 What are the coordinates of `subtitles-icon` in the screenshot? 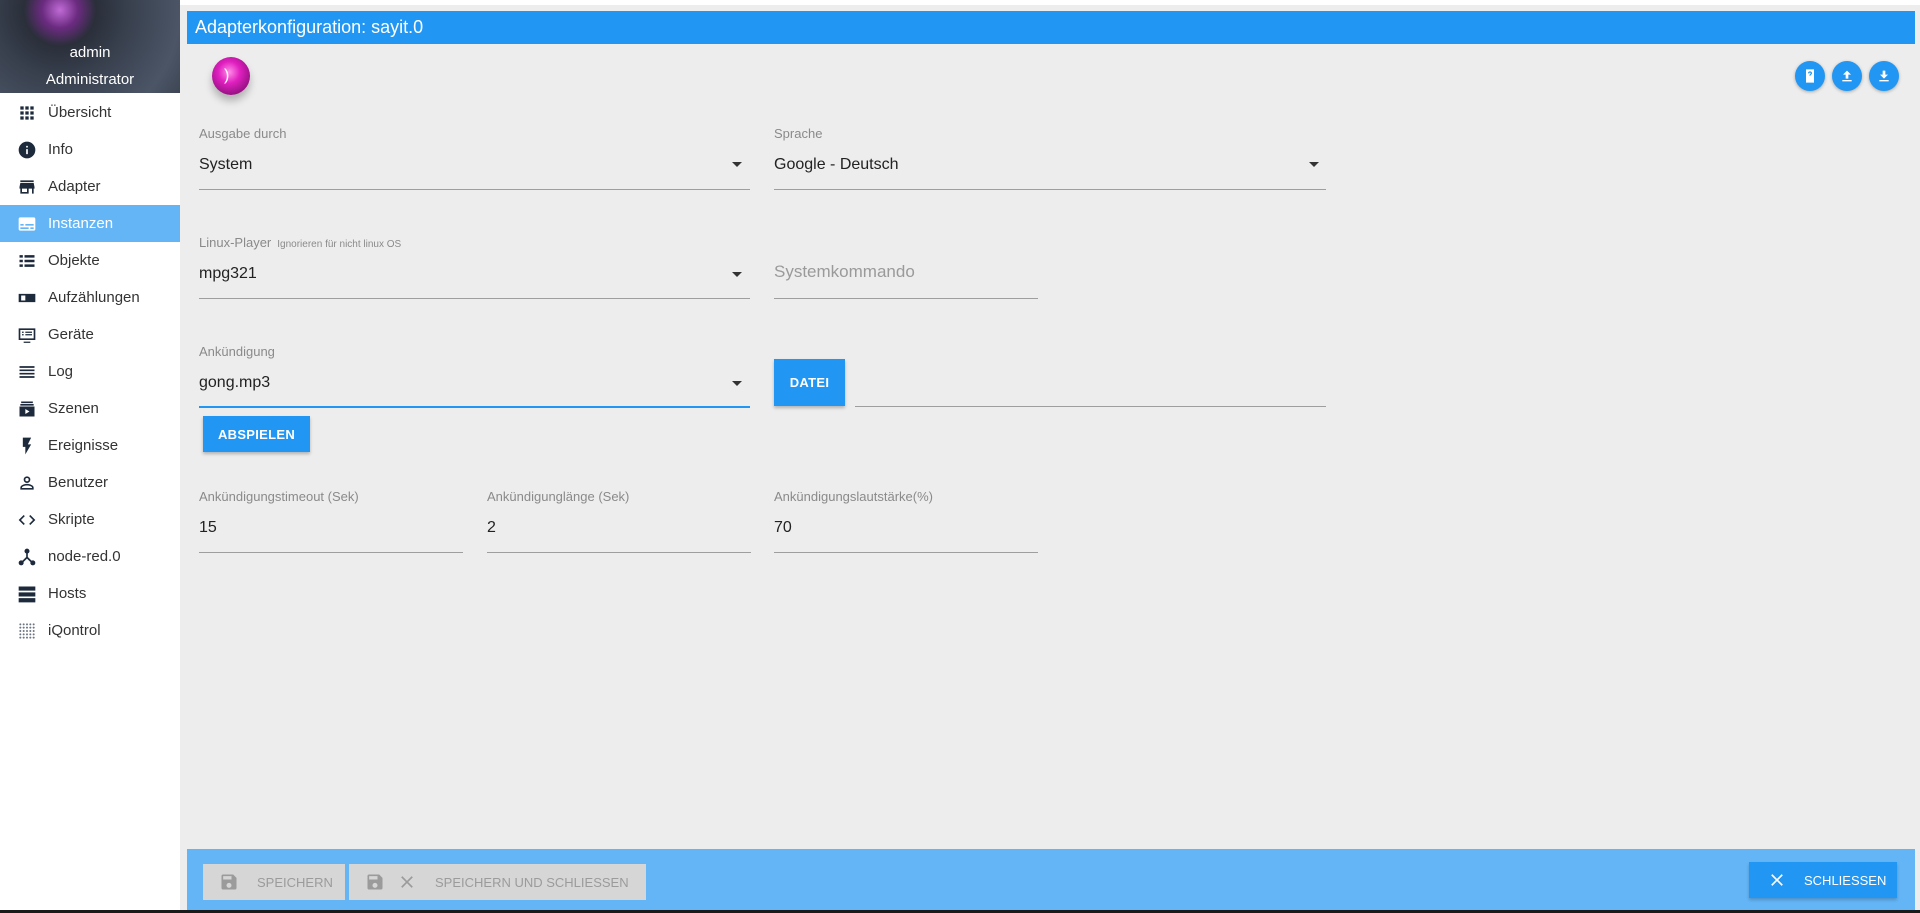 It's located at (27, 224).